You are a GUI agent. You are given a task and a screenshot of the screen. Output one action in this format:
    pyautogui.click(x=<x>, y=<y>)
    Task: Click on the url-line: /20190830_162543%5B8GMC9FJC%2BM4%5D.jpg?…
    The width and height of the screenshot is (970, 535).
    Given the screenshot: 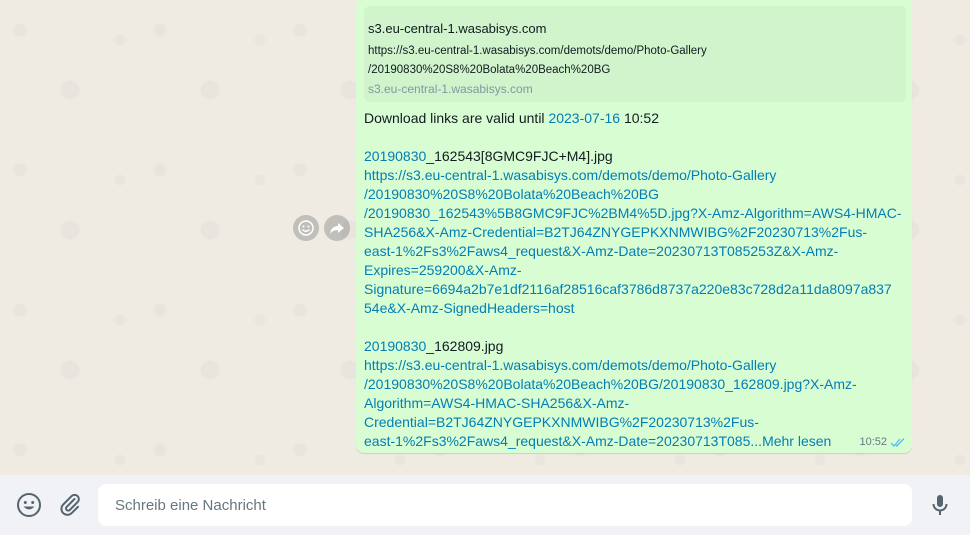 What is the action you would take?
    pyautogui.click(x=633, y=213)
    